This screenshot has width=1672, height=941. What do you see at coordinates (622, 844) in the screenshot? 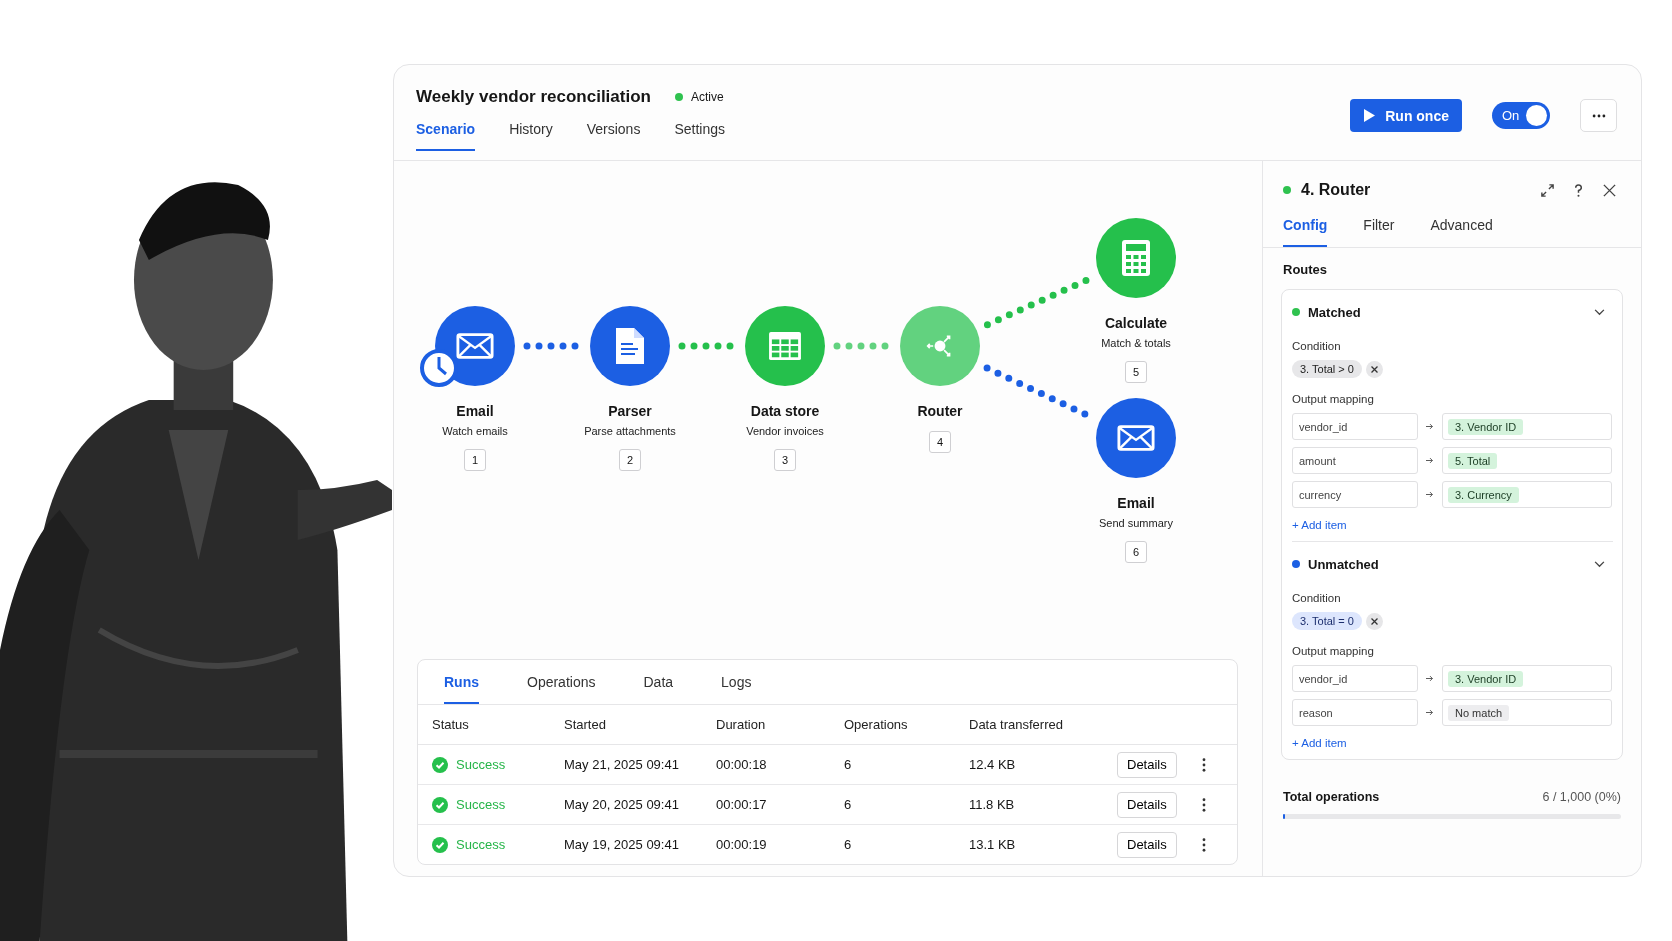
I see `table-cell-text: May 19, 2025 09:41` at bounding box center [622, 844].